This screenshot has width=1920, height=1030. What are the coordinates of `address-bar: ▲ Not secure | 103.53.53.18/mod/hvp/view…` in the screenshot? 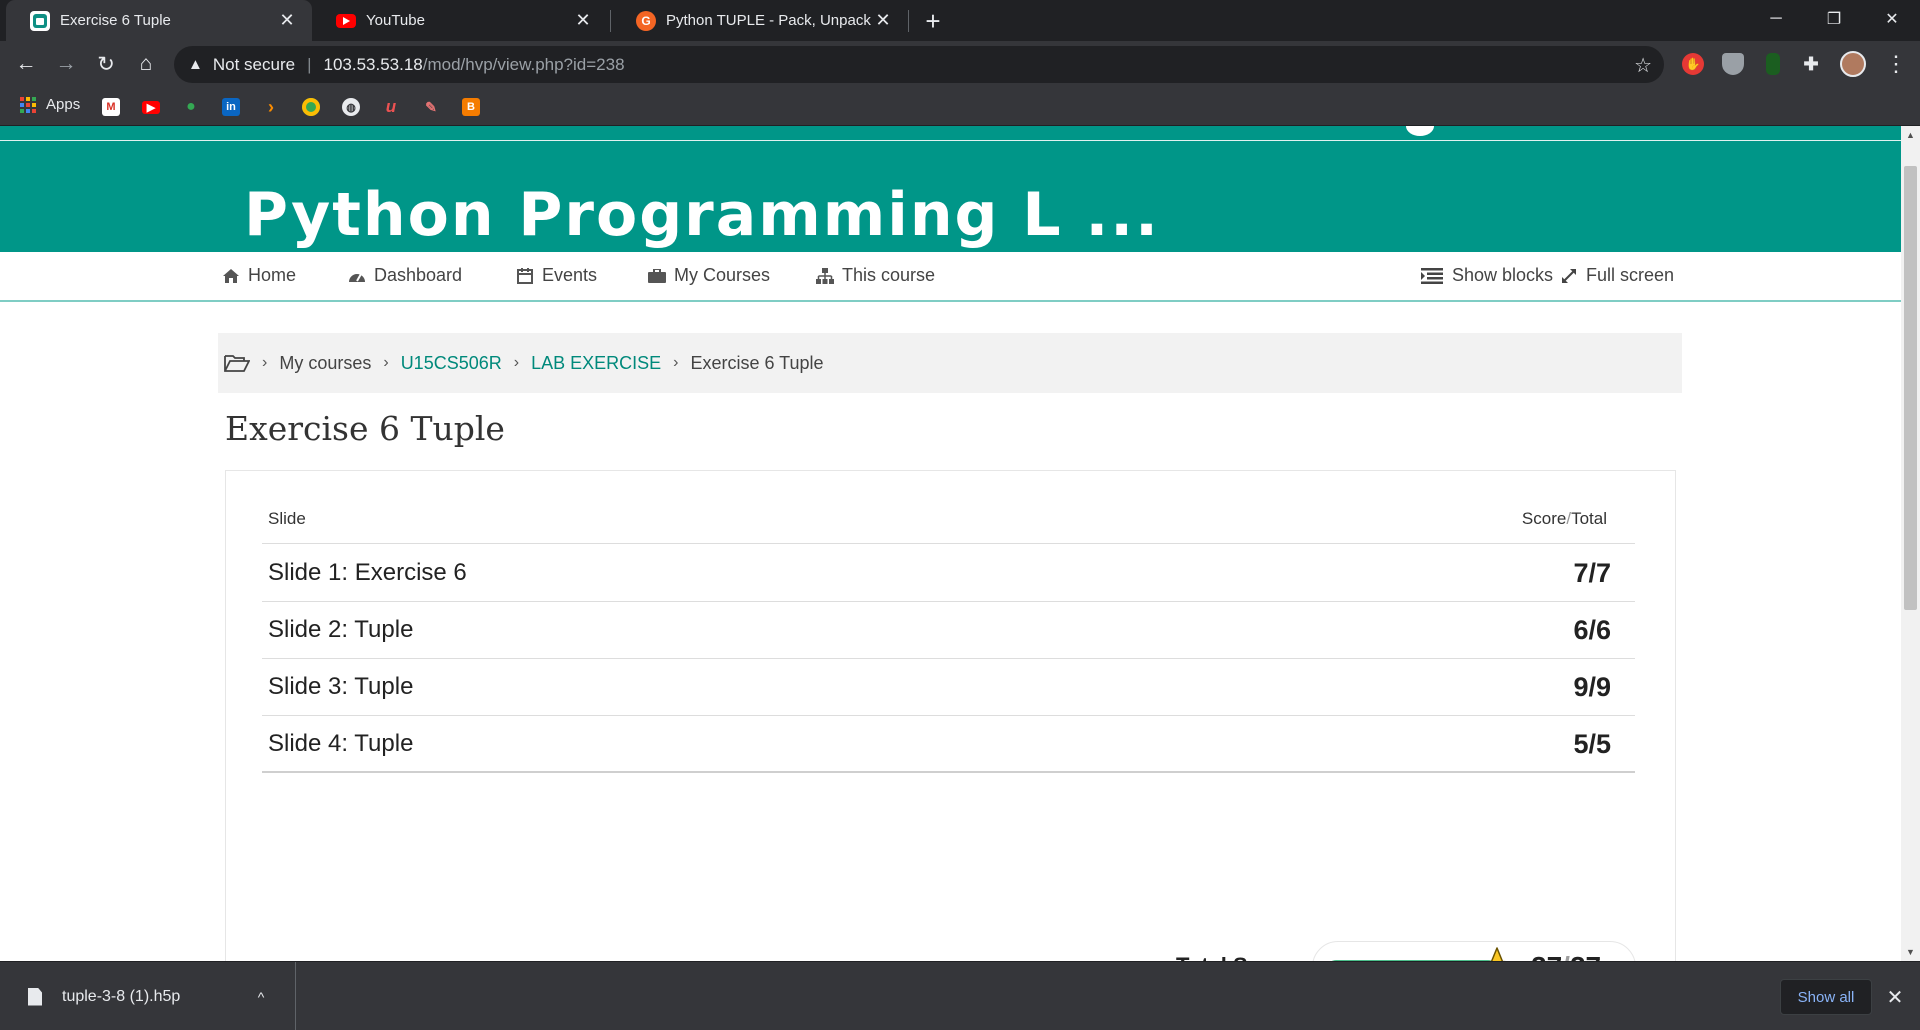 It's located at (919, 64).